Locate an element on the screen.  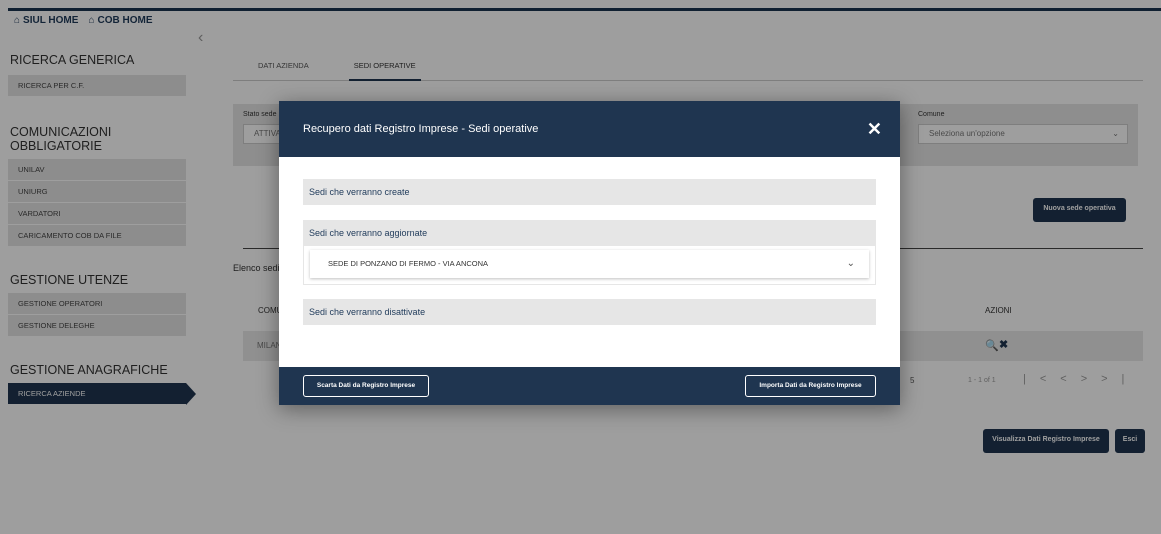
scarta-button: Scarta Dati da Registro Imprese is located at coordinates (366, 386).